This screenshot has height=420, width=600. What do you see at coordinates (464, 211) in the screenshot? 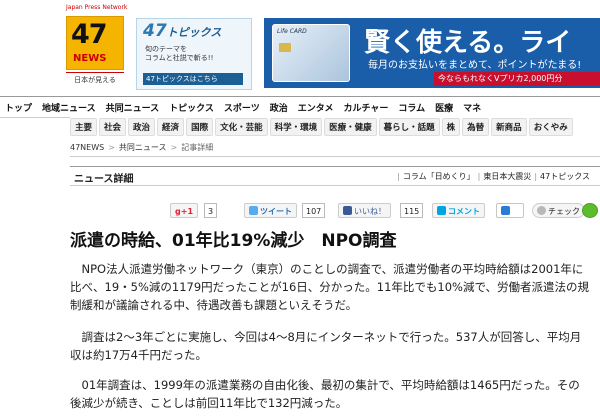
I see `comment-label: コメント` at bounding box center [464, 211].